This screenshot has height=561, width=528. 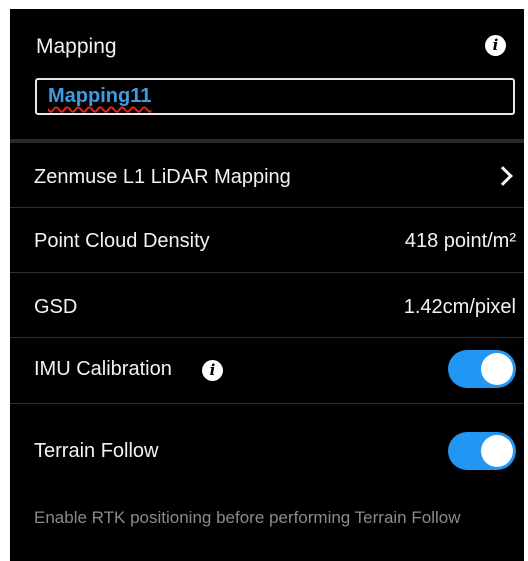 What do you see at coordinates (100, 96) in the screenshot?
I see `mission-name-value: Mapping11` at bounding box center [100, 96].